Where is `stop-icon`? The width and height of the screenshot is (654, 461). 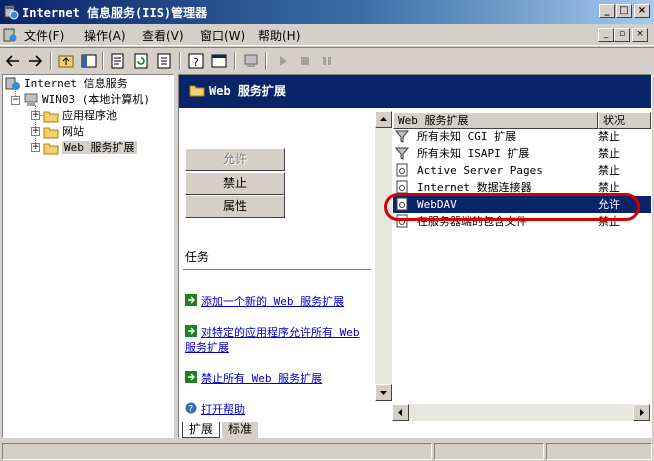
stop-icon is located at coordinates (305, 61).